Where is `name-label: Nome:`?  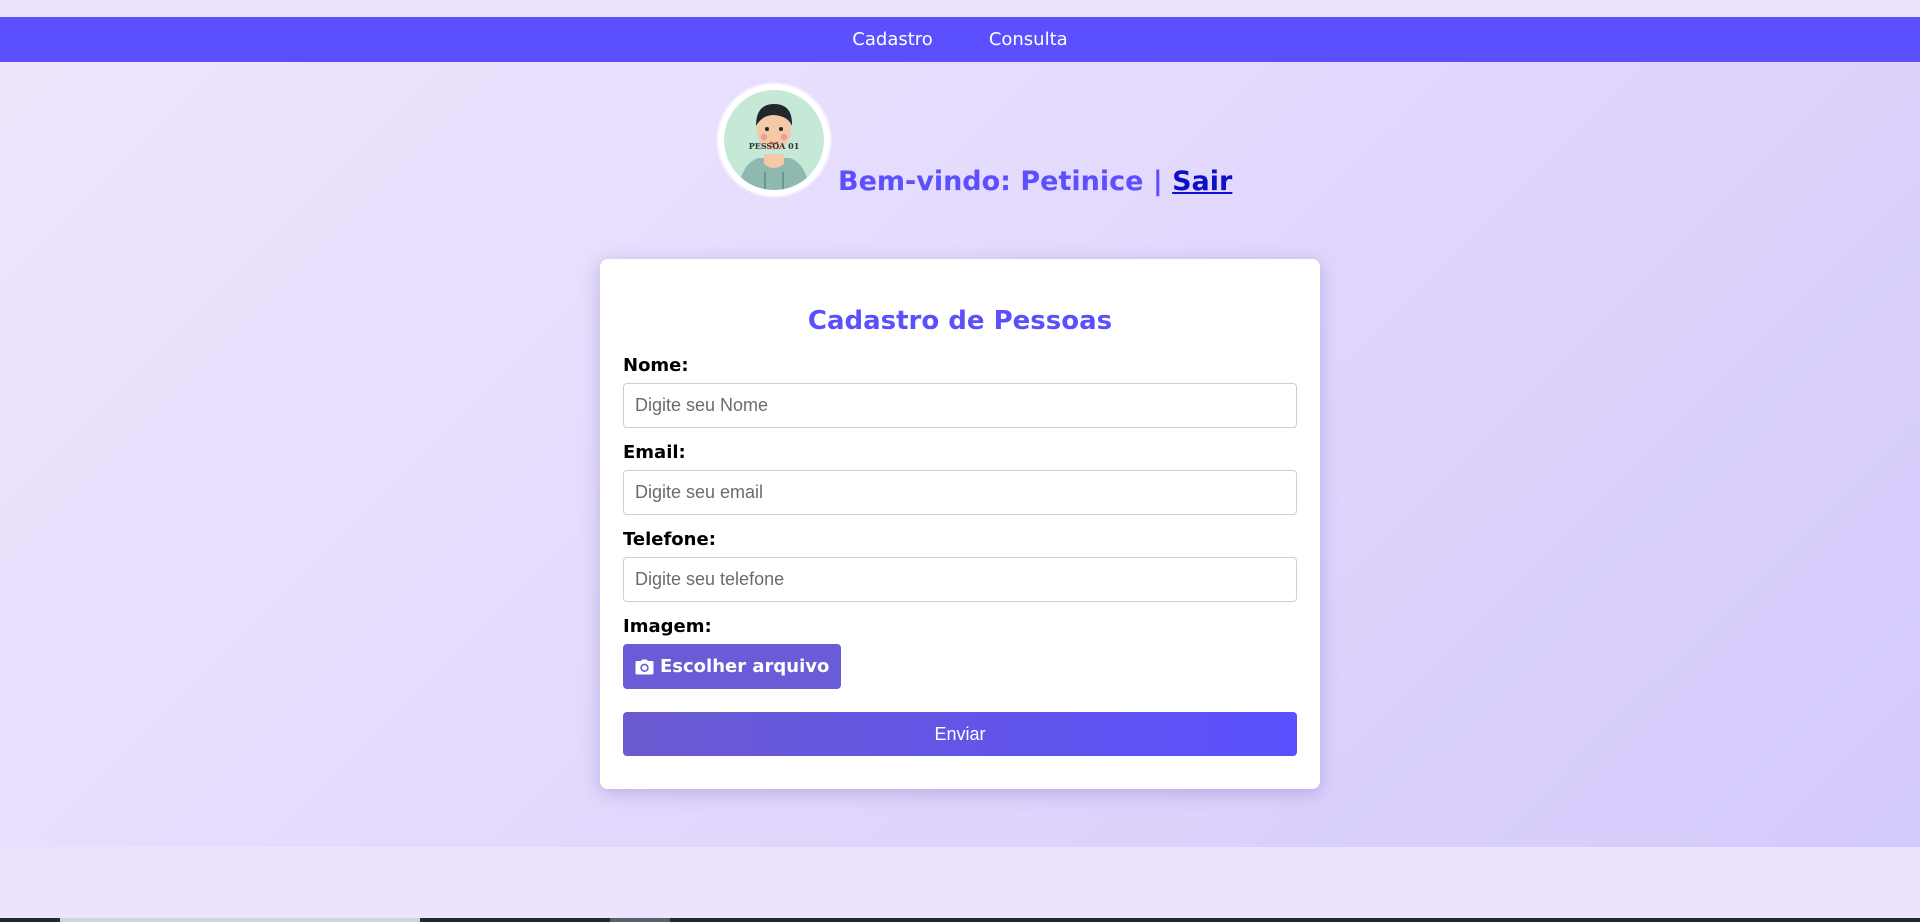 name-label: Nome: is located at coordinates (656, 365).